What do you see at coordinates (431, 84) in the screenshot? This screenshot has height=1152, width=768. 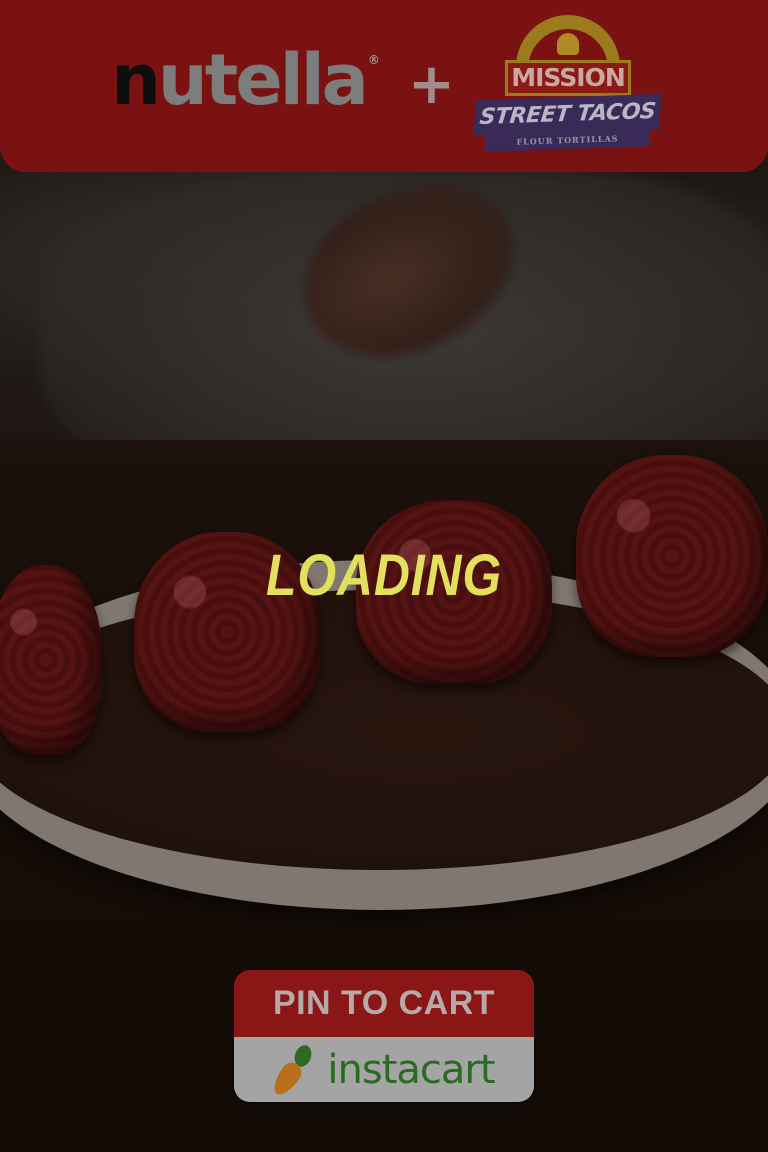 I see `plus-symbol: +` at bounding box center [431, 84].